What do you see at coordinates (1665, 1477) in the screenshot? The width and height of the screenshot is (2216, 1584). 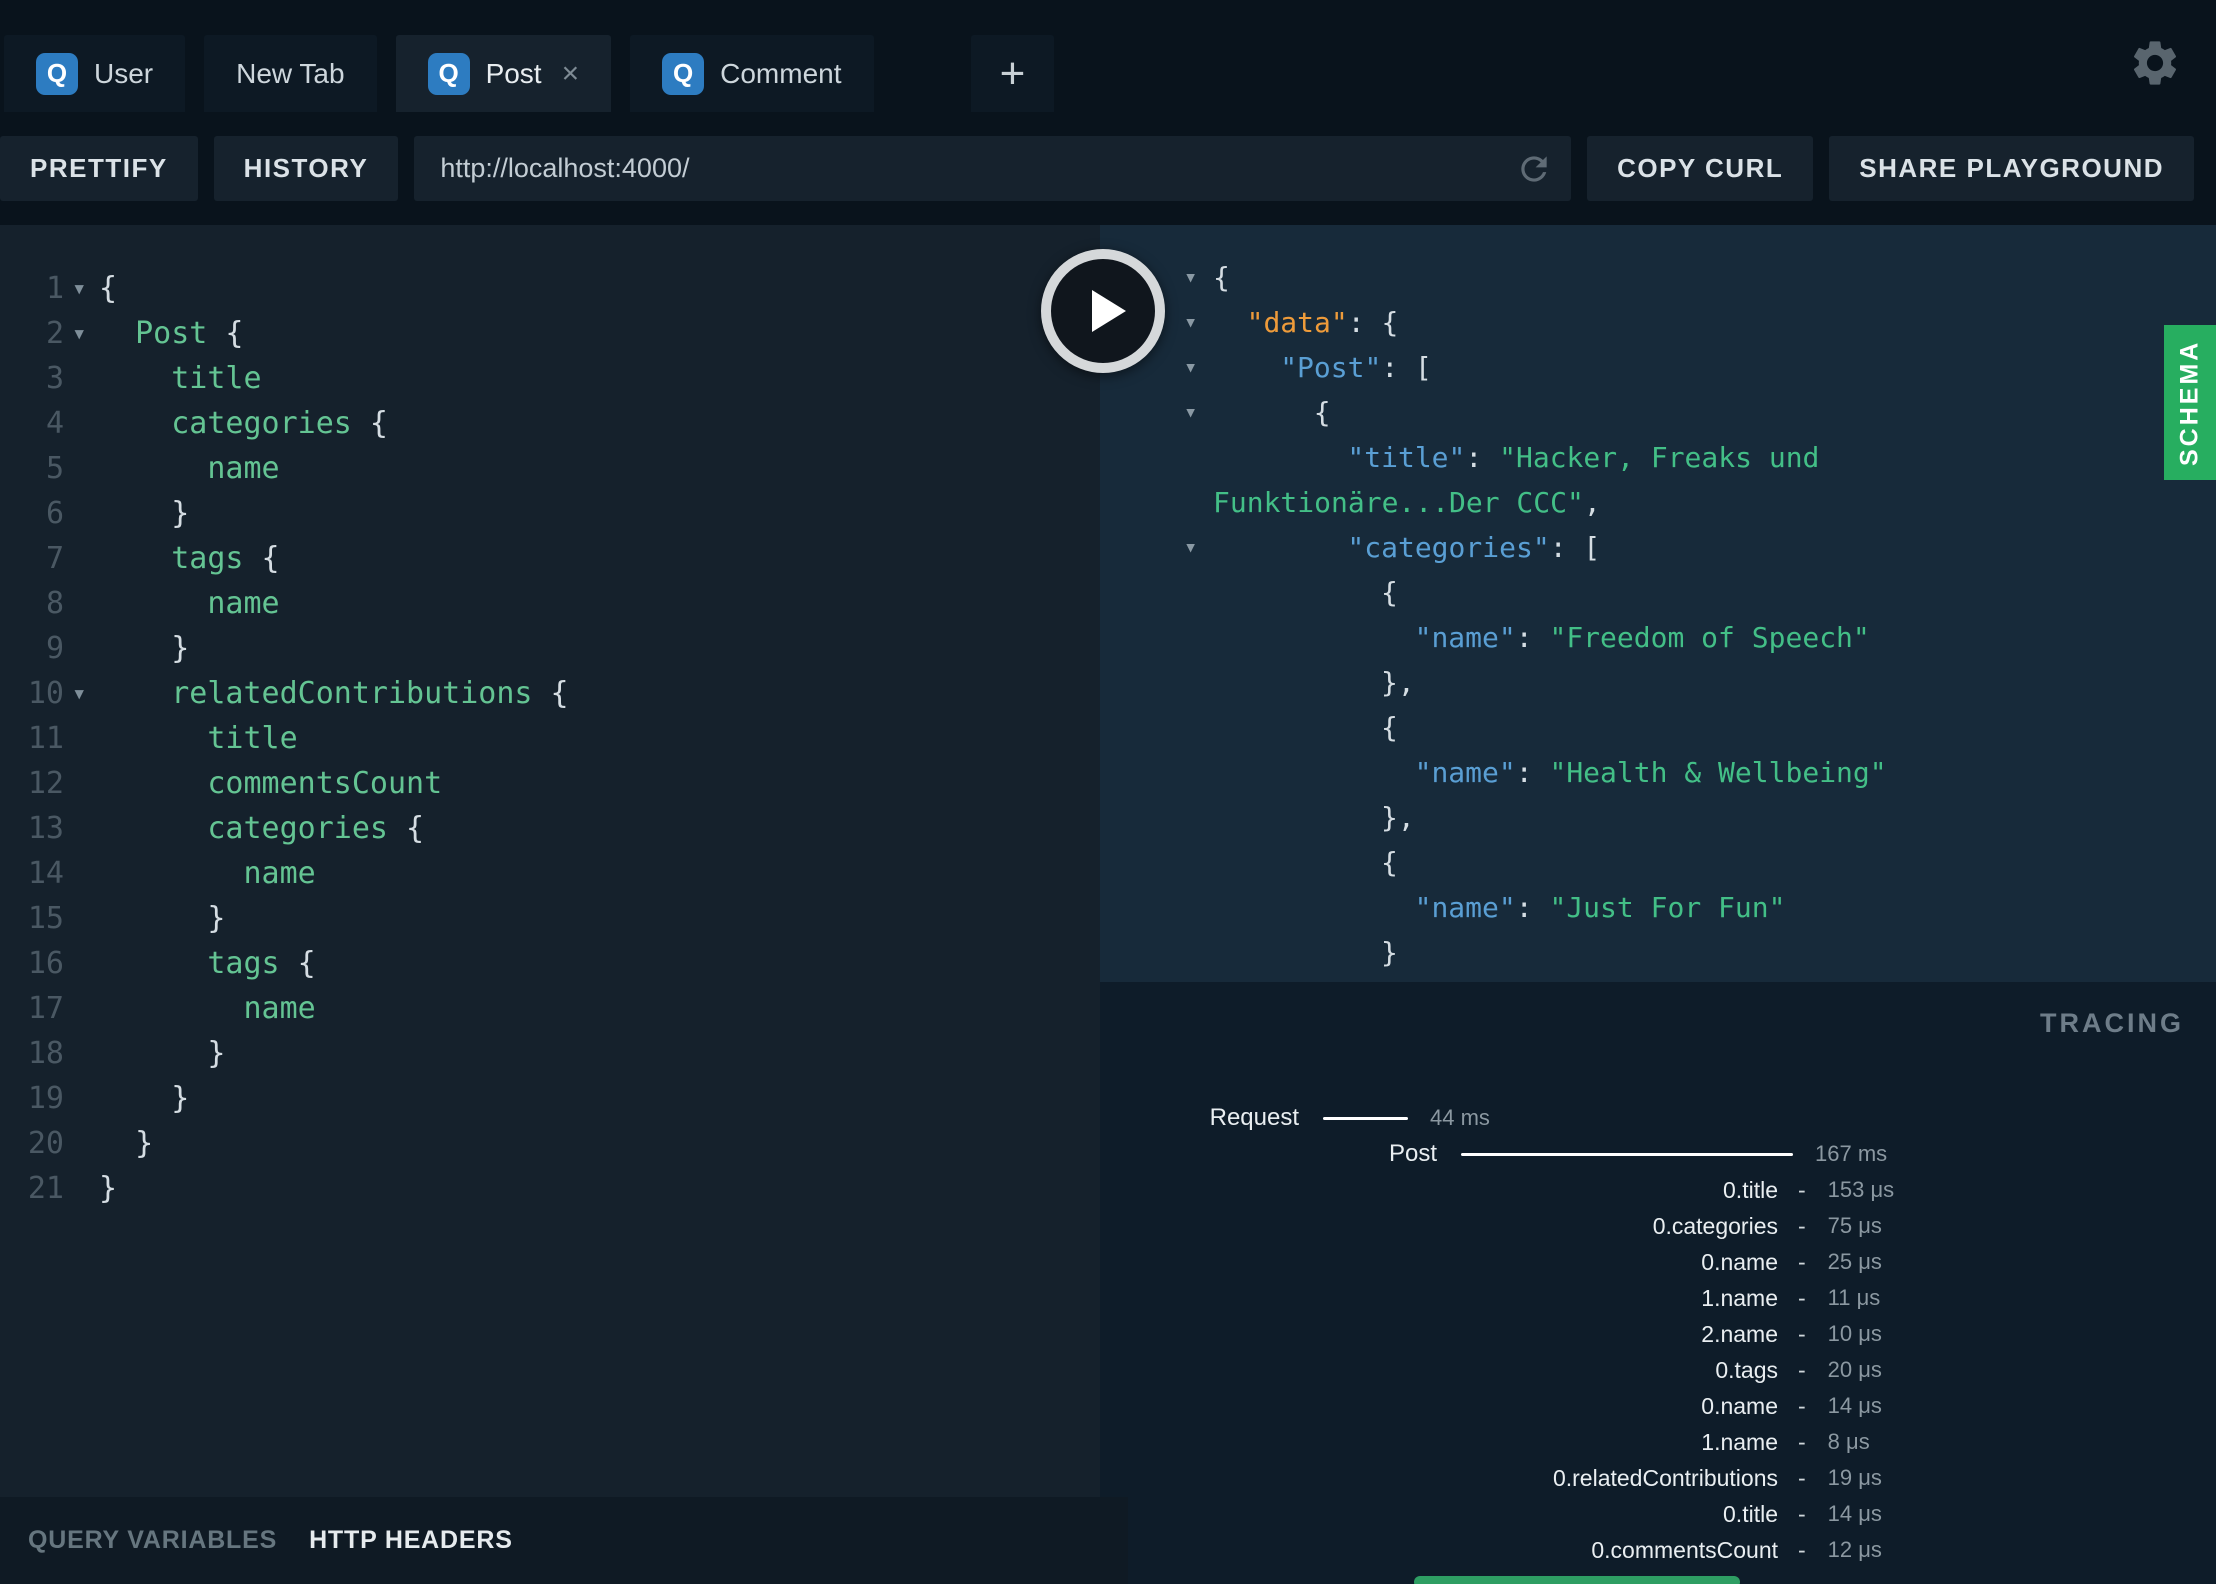 I see `tracing-label: 0.relatedContributions` at bounding box center [1665, 1477].